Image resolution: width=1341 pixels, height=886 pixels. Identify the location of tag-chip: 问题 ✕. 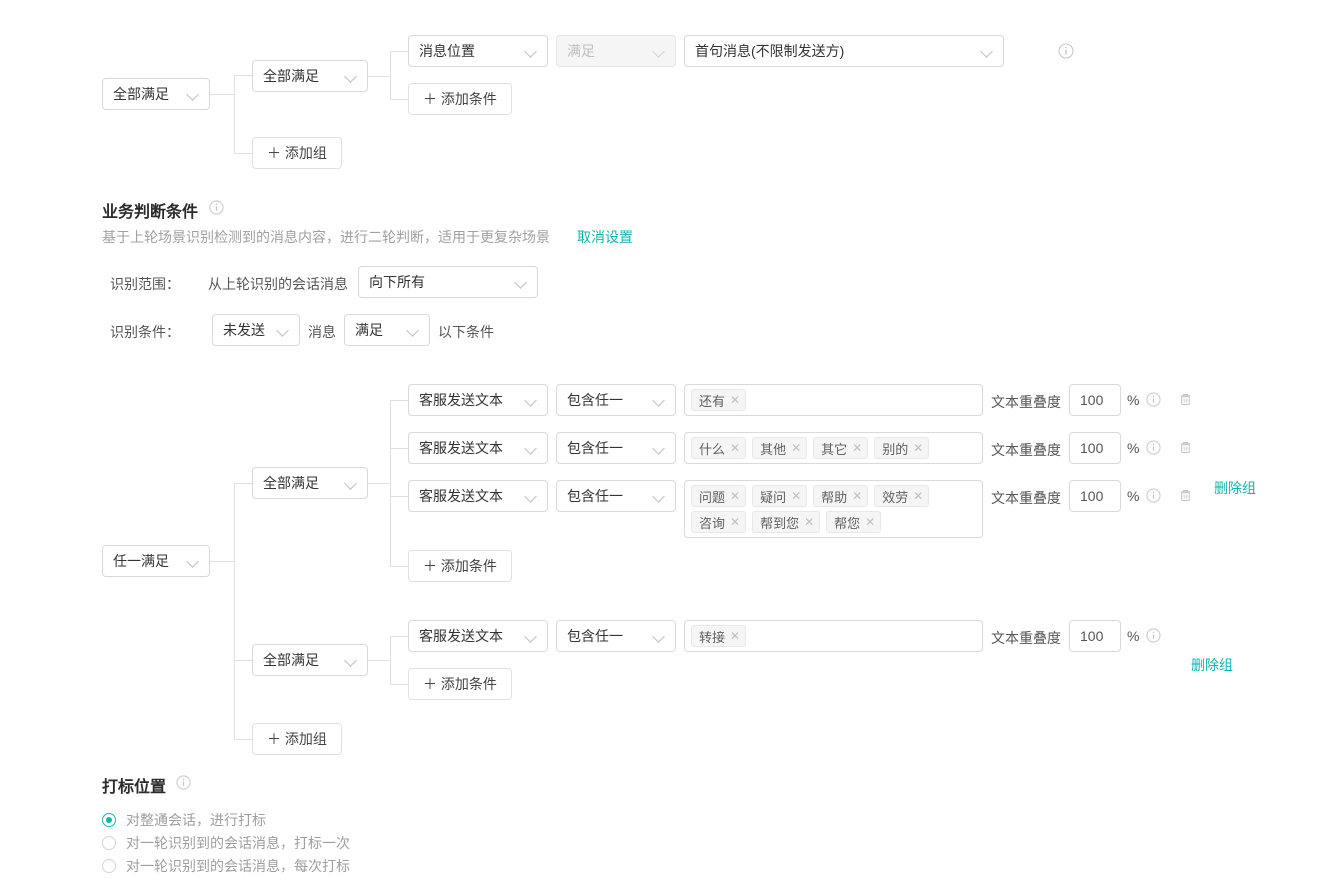
(719, 496).